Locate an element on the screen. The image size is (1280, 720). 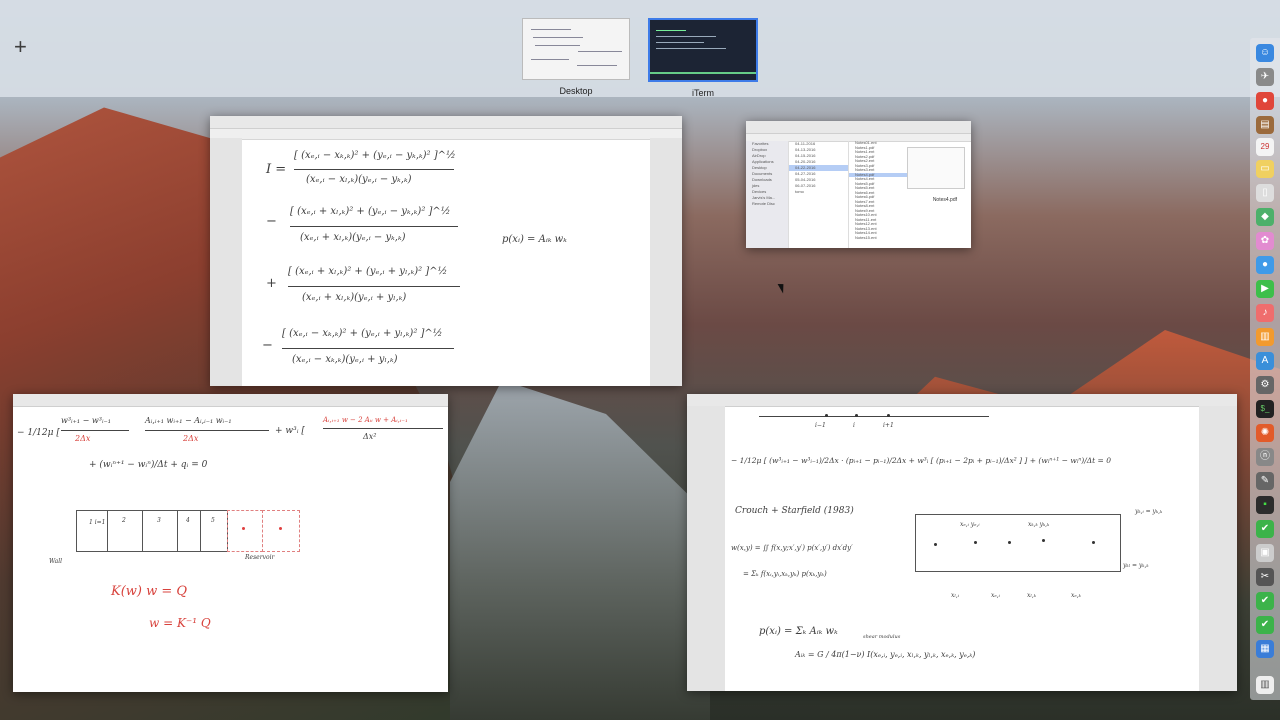
integral-eq: w(x,y) = ∬ f(x,y;x′,y′) p(x′,y′) dx′dy′ is located at coordinates (792, 548).